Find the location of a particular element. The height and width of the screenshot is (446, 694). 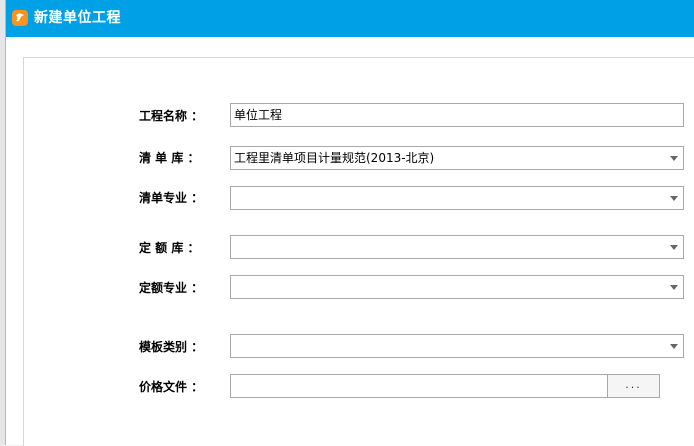

price-file-label: 价格文件 ： is located at coordinates (171, 387).